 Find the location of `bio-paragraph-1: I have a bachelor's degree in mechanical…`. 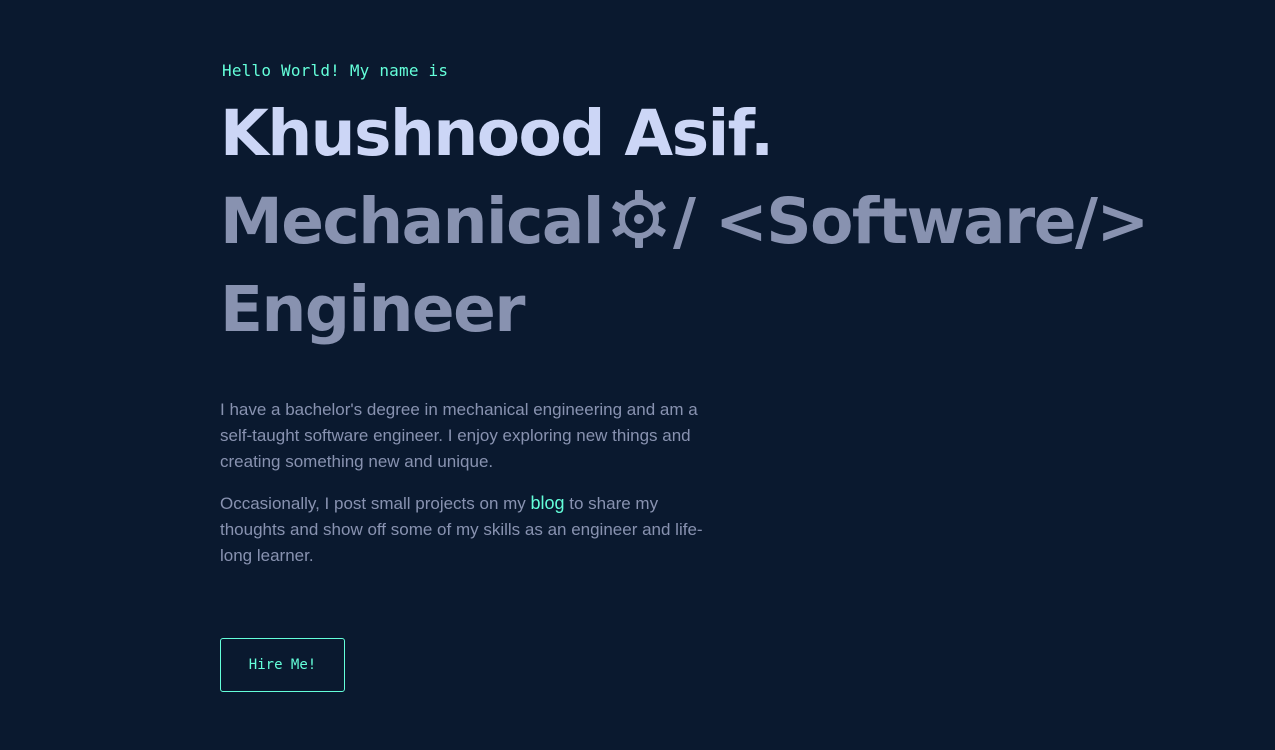

bio-paragraph-1: I have a bachelor's degree in mechanical… is located at coordinates (459, 435).